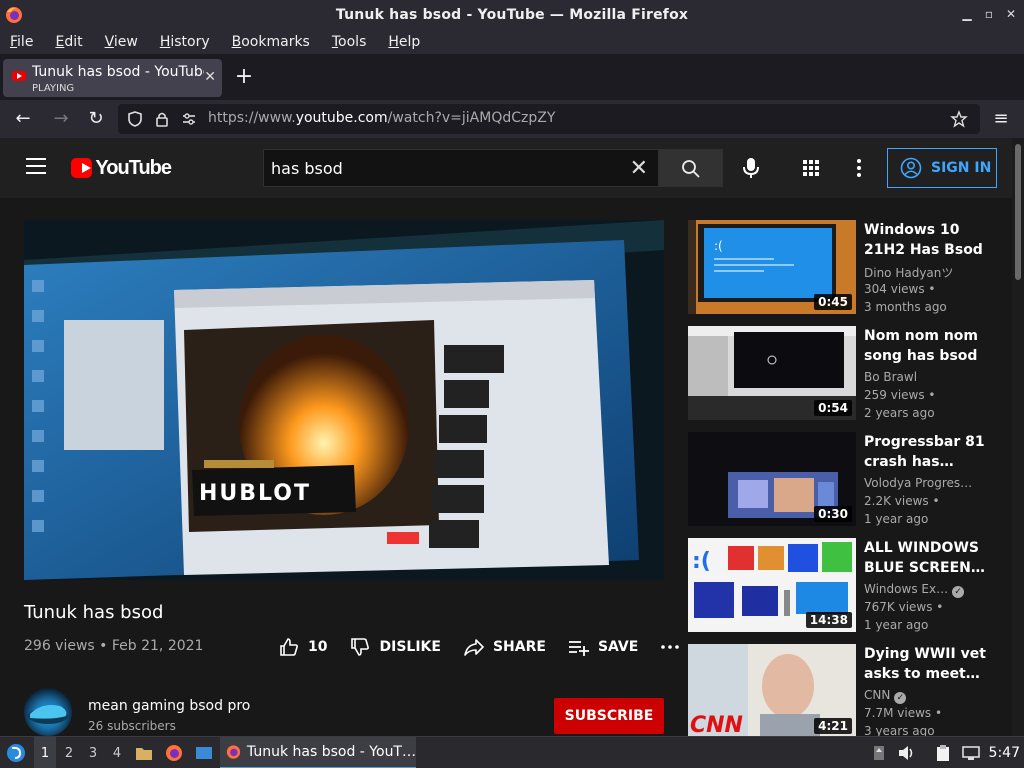  Describe the element at coordinates (828, 620) in the screenshot. I see `video-duration: 14:38` at that location.